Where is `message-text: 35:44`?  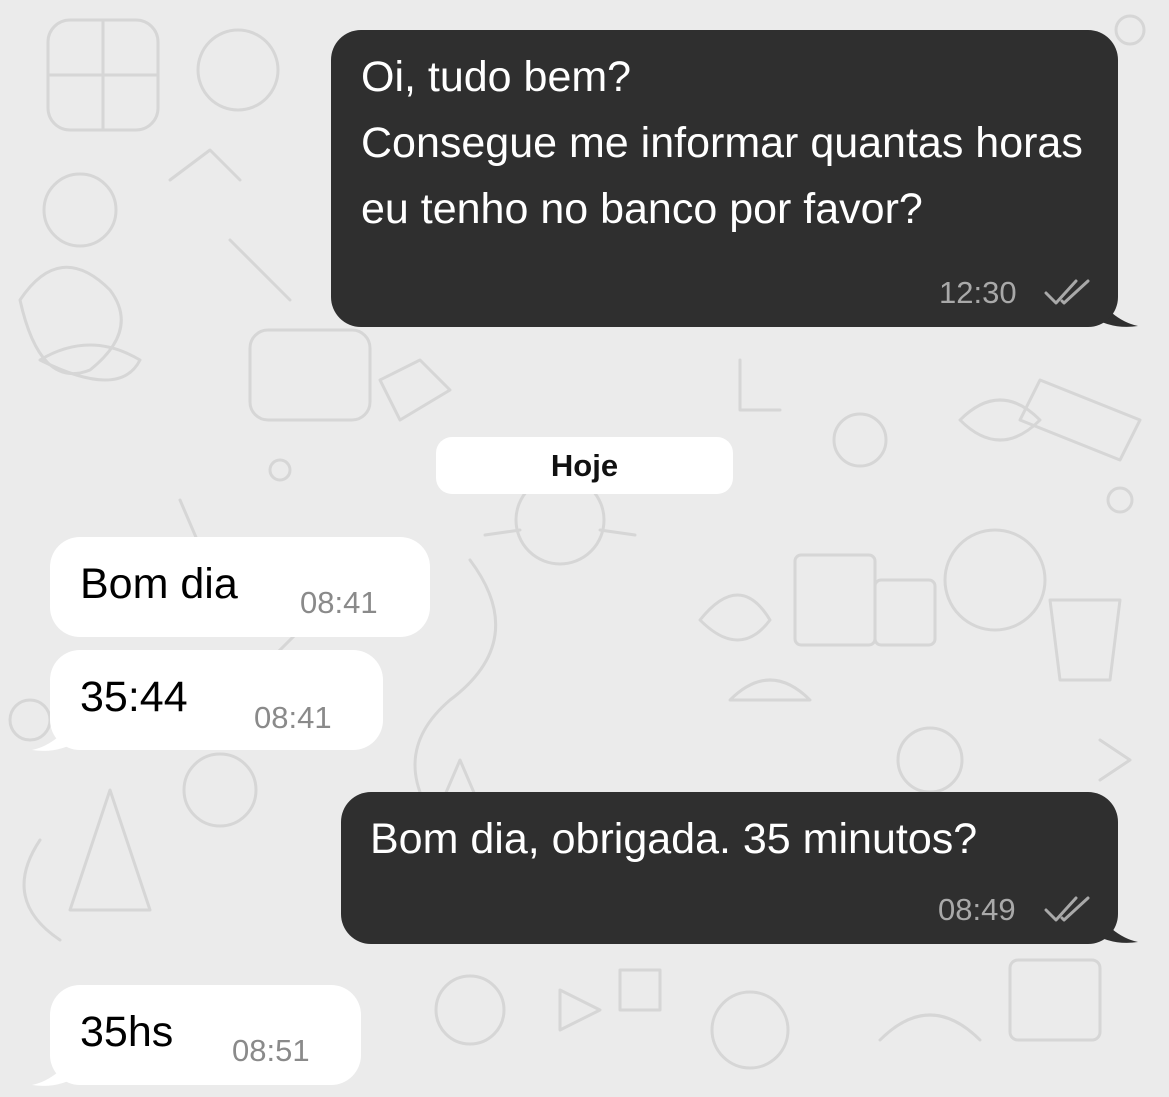
message-text: 35:44 is located at coordinates (134, 697).